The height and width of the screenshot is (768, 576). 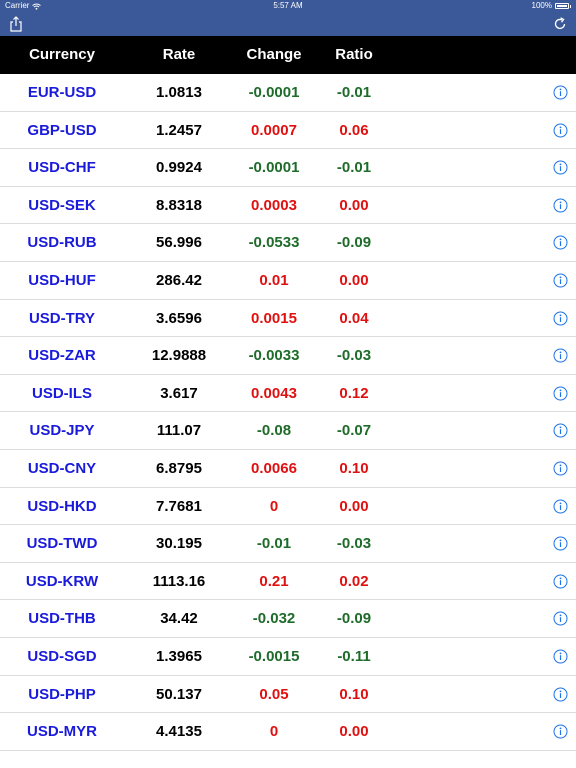 I want to click on status-bar: Carrier 5:57 AM 100%, so click(x=288, y=6).